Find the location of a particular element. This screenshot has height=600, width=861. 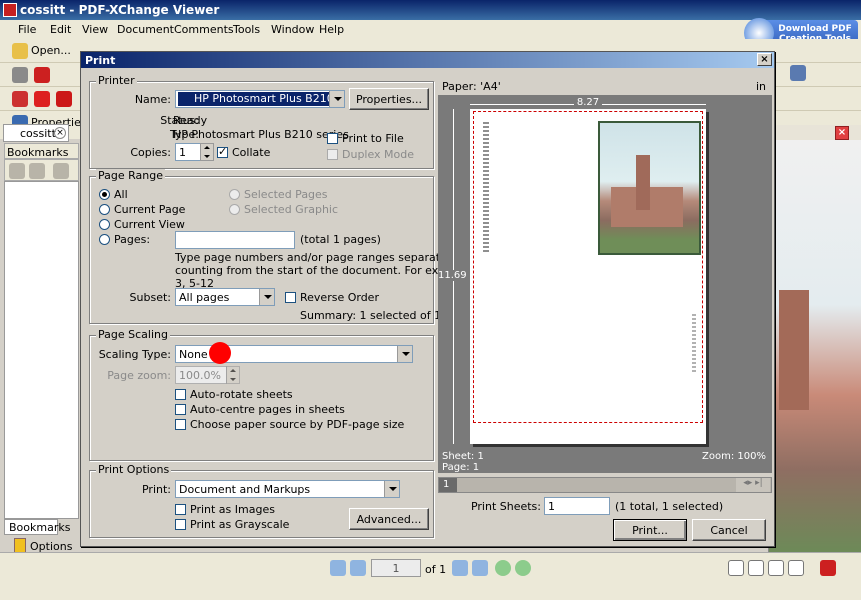

range-current-view-radio is located at coordinates (104, 224).